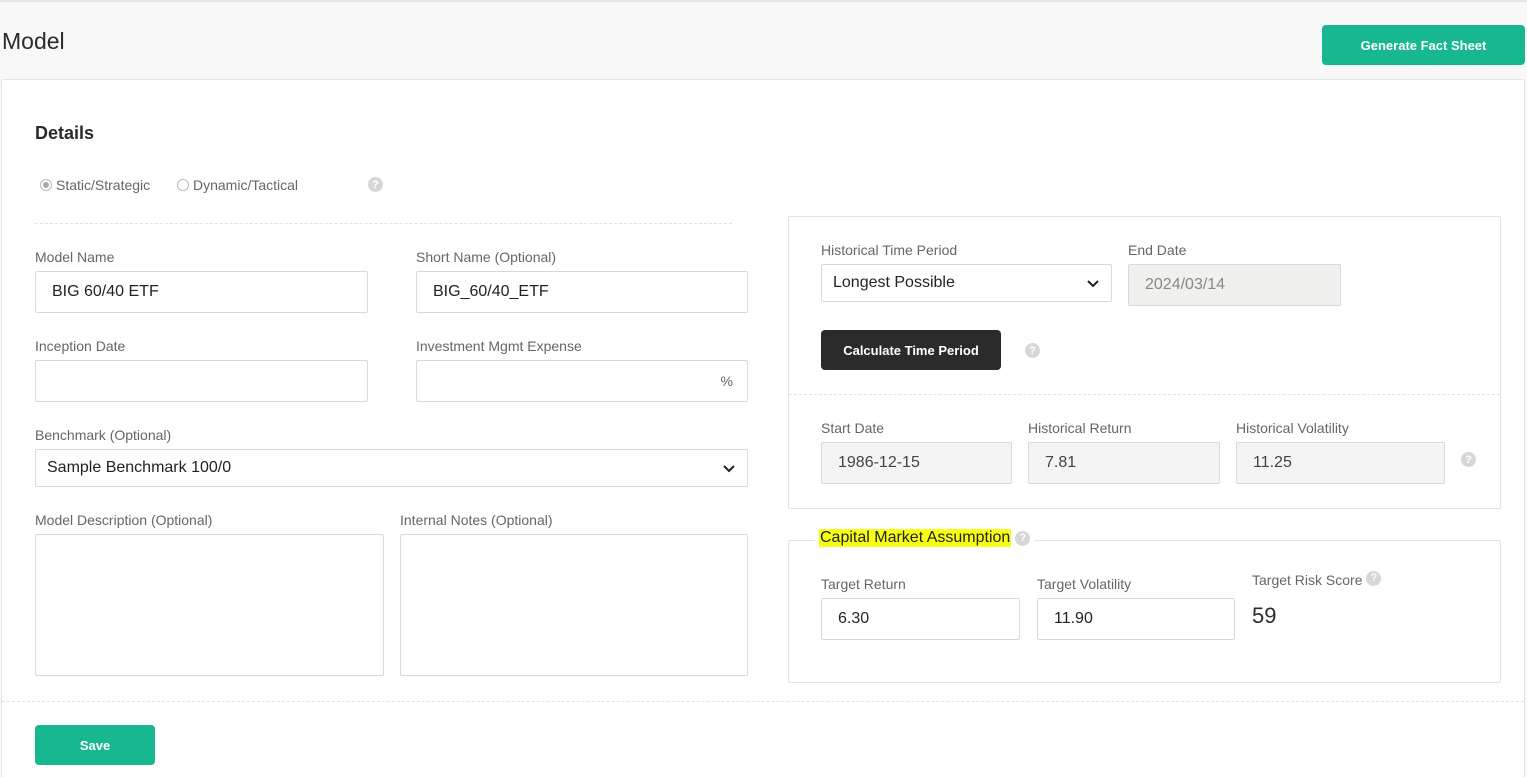 Image resolution: width=1527 pixels, height=777 pixels. What do you see at coordinates (582, 381) in the screenshot?
I see `mgmt-expense-input: %` at bounding box center [582, 381].